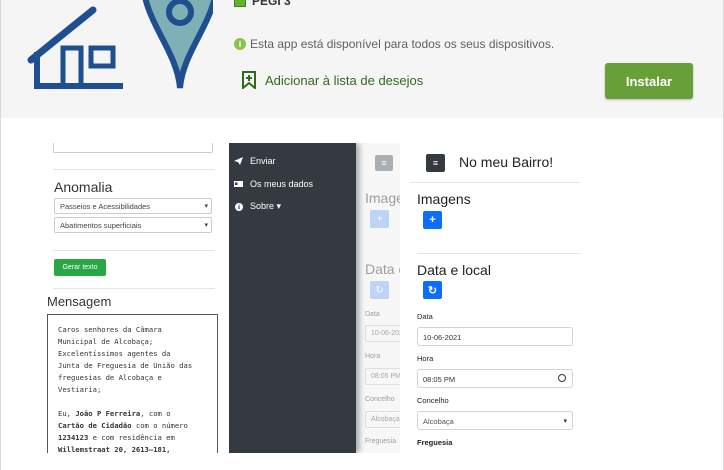 The width and height of the screenshot is (724, 470). What do you see at coordinates (240, 3) in the screenshot?
I see `pegi-badge-icon` at bounding box center [240, 3].